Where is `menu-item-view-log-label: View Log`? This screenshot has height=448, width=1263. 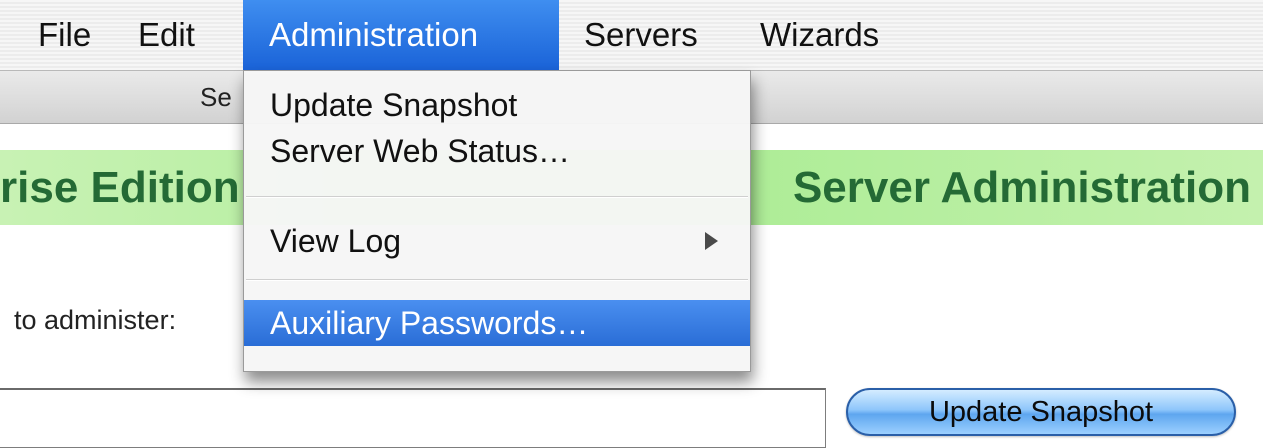 menu-item-view-log-label: View Log is located at coordinates (336, 241).